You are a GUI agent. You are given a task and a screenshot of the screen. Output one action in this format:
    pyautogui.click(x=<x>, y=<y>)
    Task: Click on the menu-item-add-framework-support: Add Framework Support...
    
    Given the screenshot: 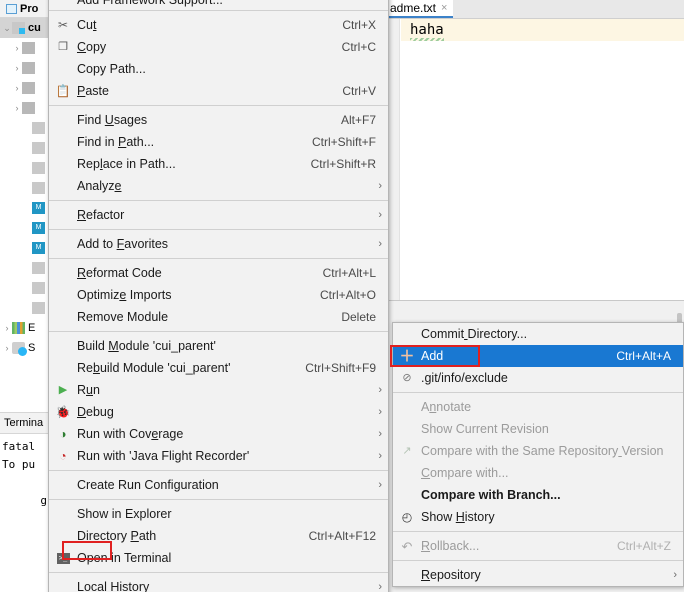 What is the action you would take?
    pyautogui.click(x=218, y=3)
    